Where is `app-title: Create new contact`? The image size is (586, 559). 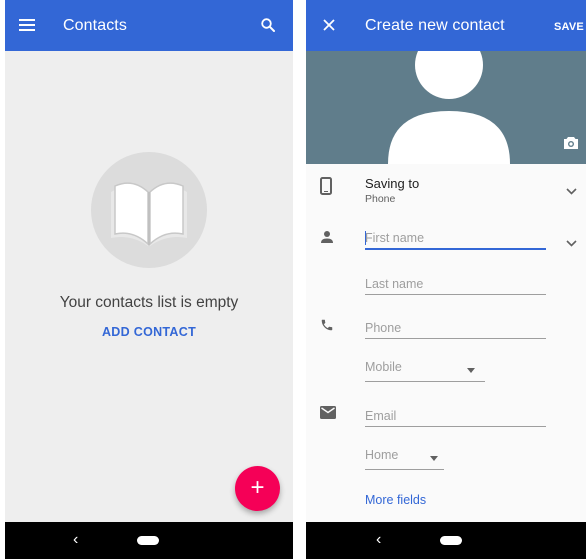 app-title: Create new contact is located at coordinates (435, 25).